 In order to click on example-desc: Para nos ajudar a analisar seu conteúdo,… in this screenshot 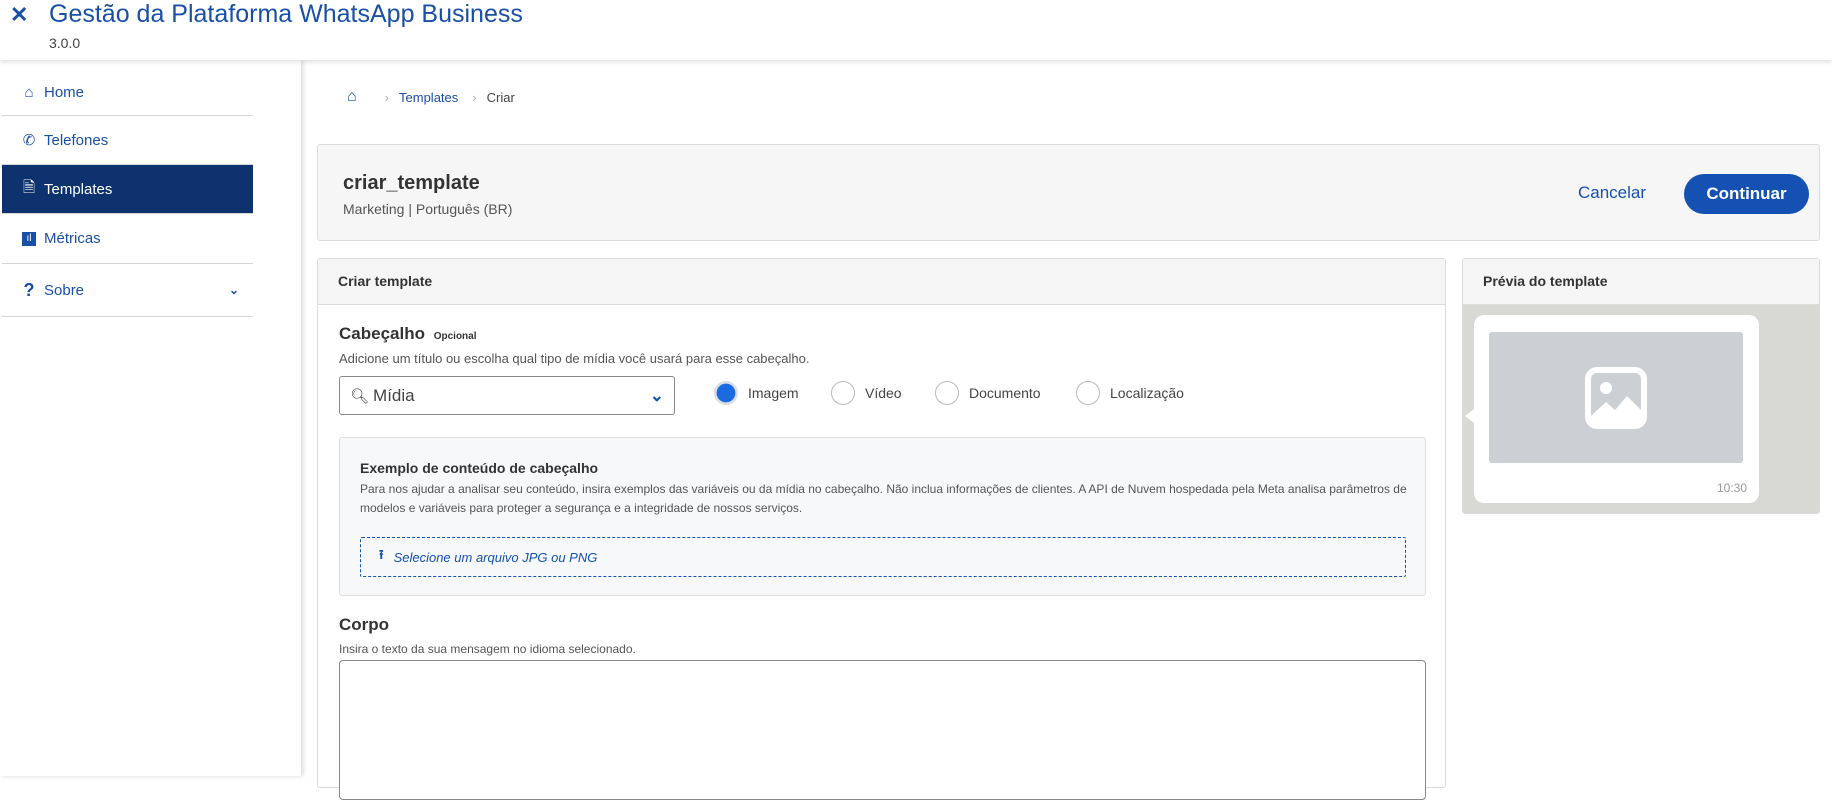, I will do `click(883, 498)`.